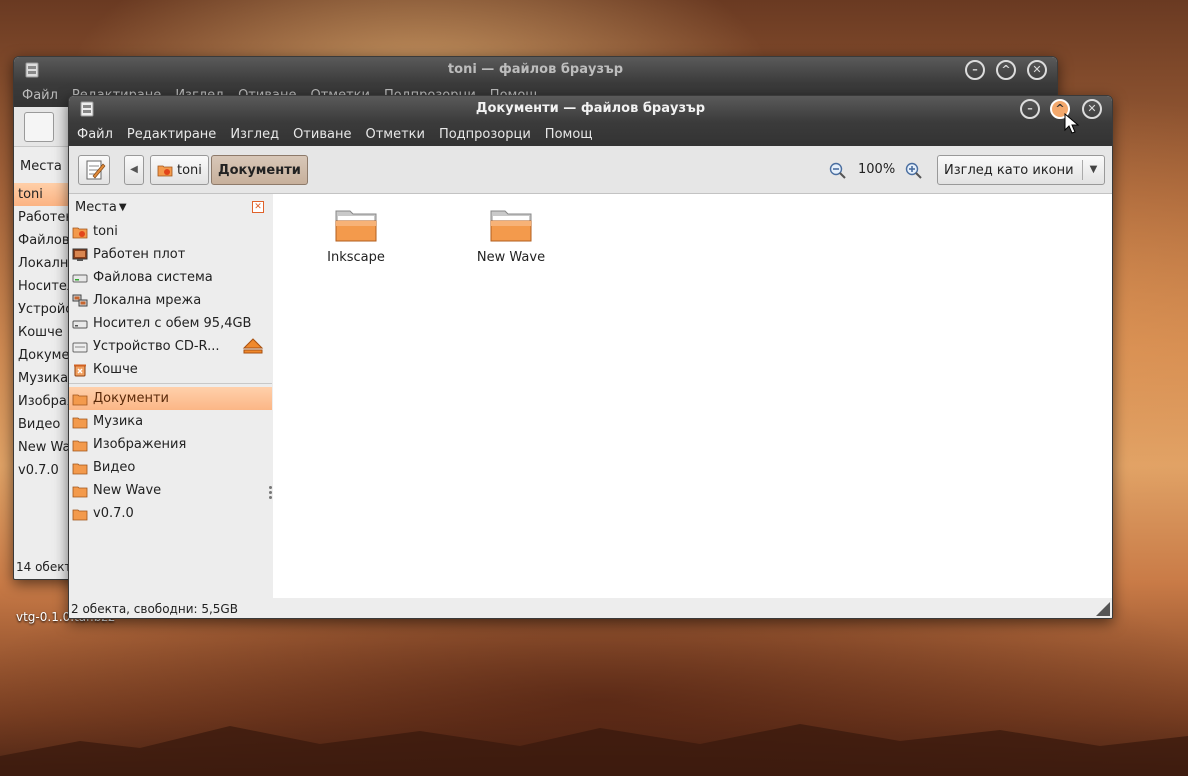 The image size is (1188, 776). What do you see at coordinates (44, 217) in the screenshot?
I see `back-place-item: Работен плот` at bounding box center [44, 217].